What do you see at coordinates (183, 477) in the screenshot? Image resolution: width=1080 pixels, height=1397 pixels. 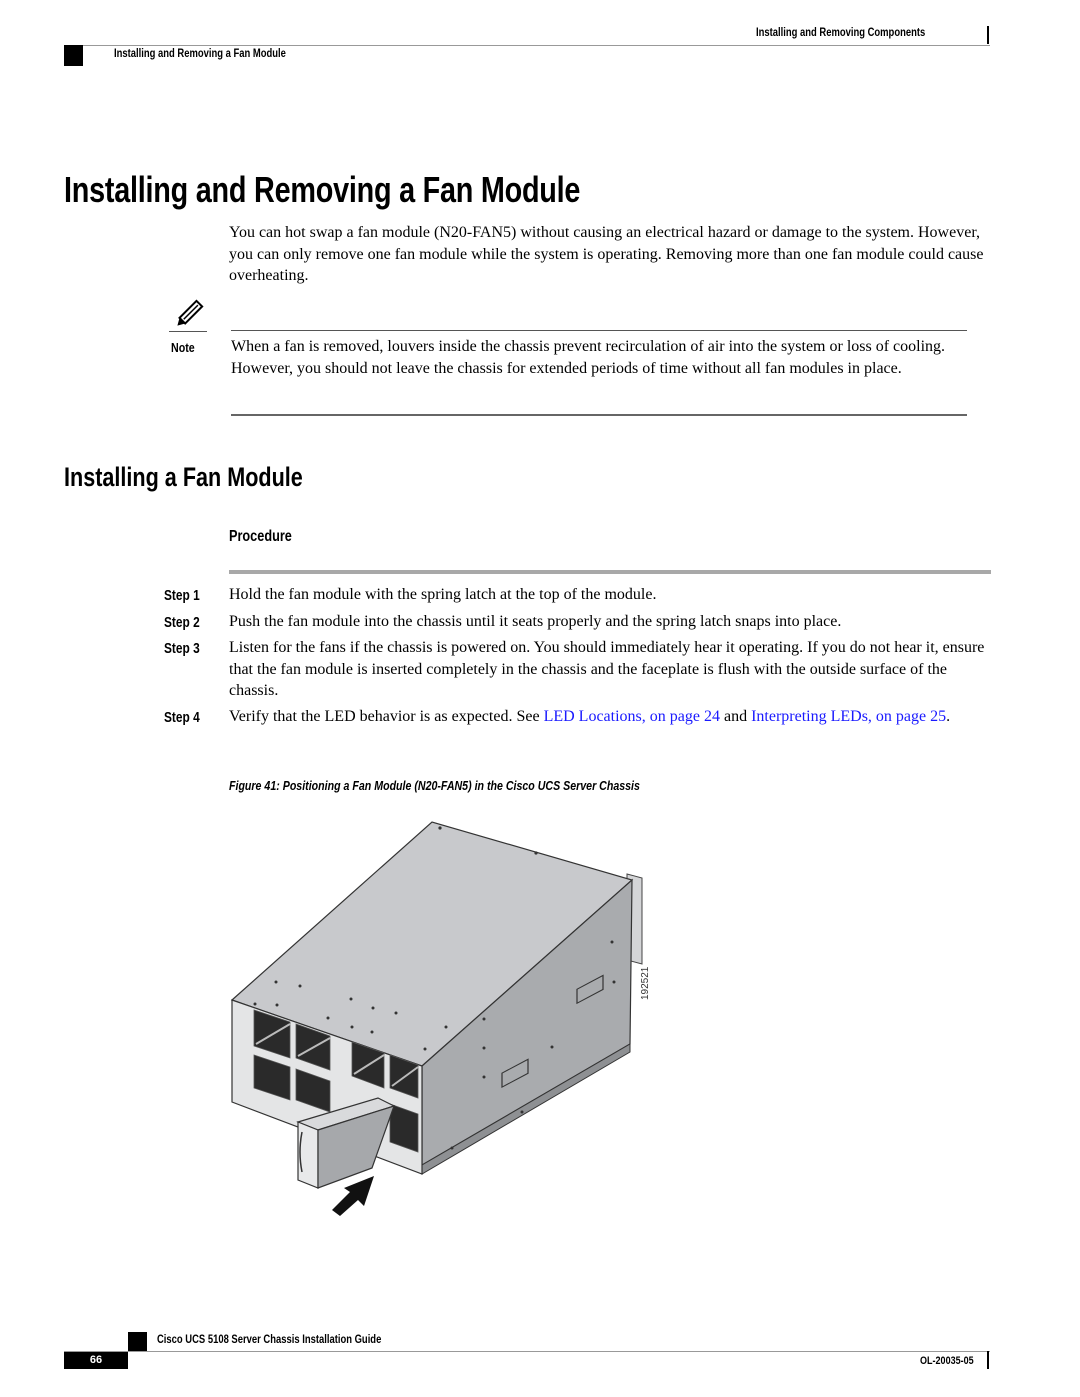 I see `subsection-title: Installing a Fan Module` at bounding box center [183, 477].